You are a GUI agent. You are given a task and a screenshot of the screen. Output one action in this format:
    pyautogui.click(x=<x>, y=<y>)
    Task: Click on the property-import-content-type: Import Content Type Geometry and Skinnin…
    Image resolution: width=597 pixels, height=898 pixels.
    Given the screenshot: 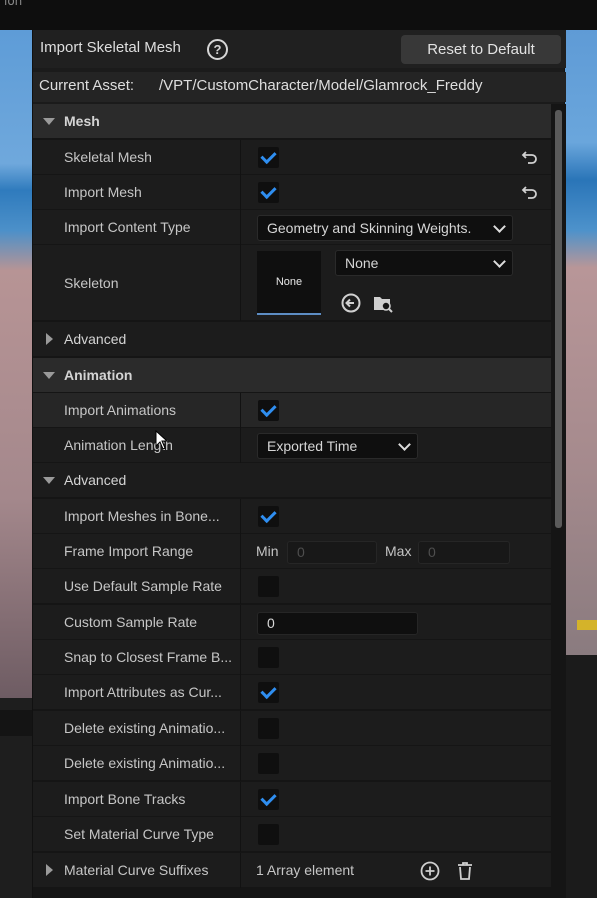 What is the action you would take?
    pyautogui.click(x=292, y=227)
    